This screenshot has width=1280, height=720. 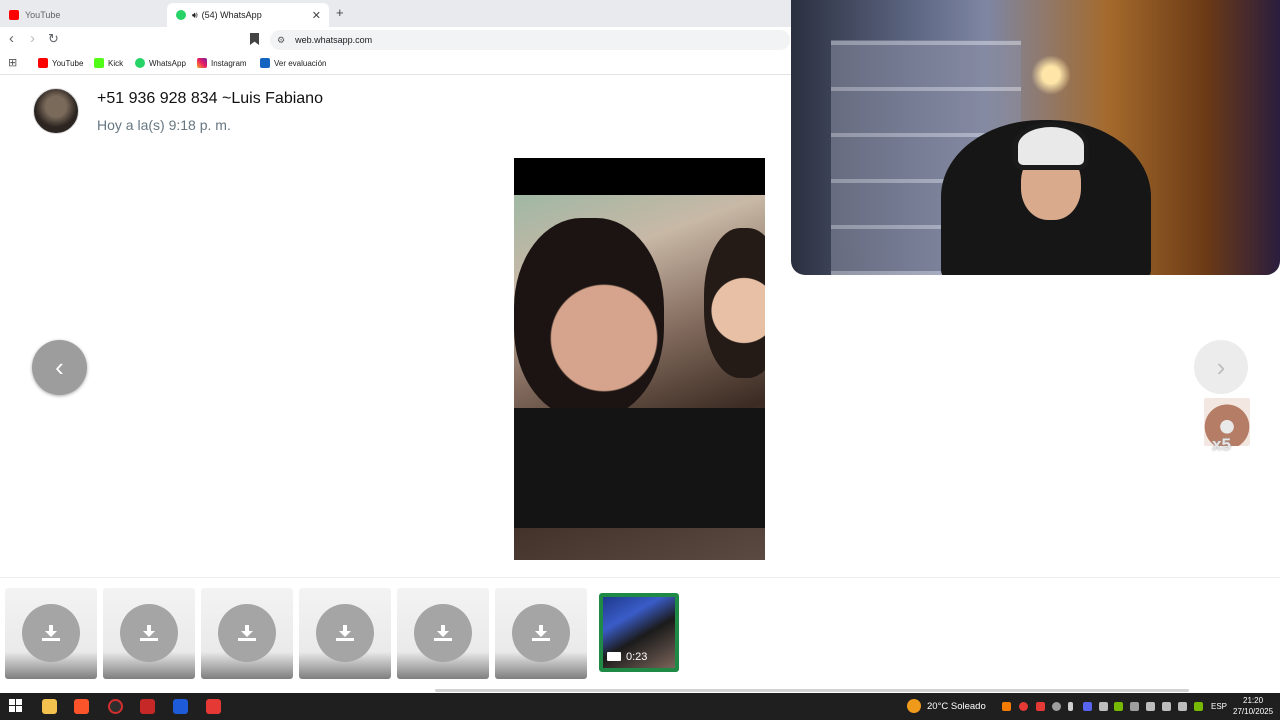 I want to click on nvidia-icon, so click(x=1118, y=706).